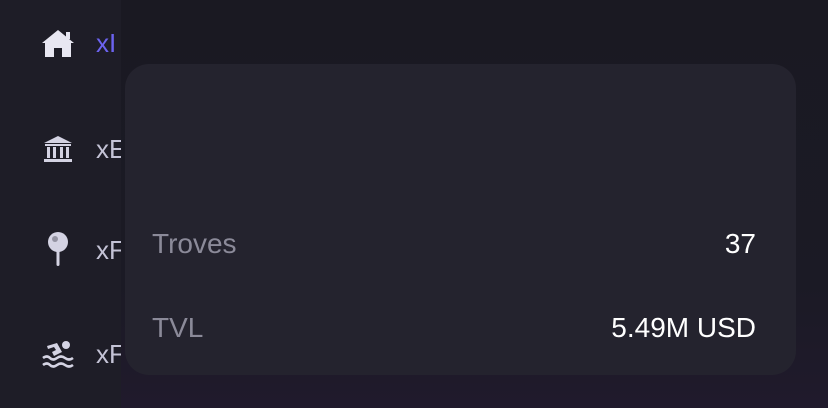 This screenshot has height=408, width=828. What do you see at coordinates (740, 243) in the screenshot?
I see `troves-value: 37` at bounding box center [740, 243].